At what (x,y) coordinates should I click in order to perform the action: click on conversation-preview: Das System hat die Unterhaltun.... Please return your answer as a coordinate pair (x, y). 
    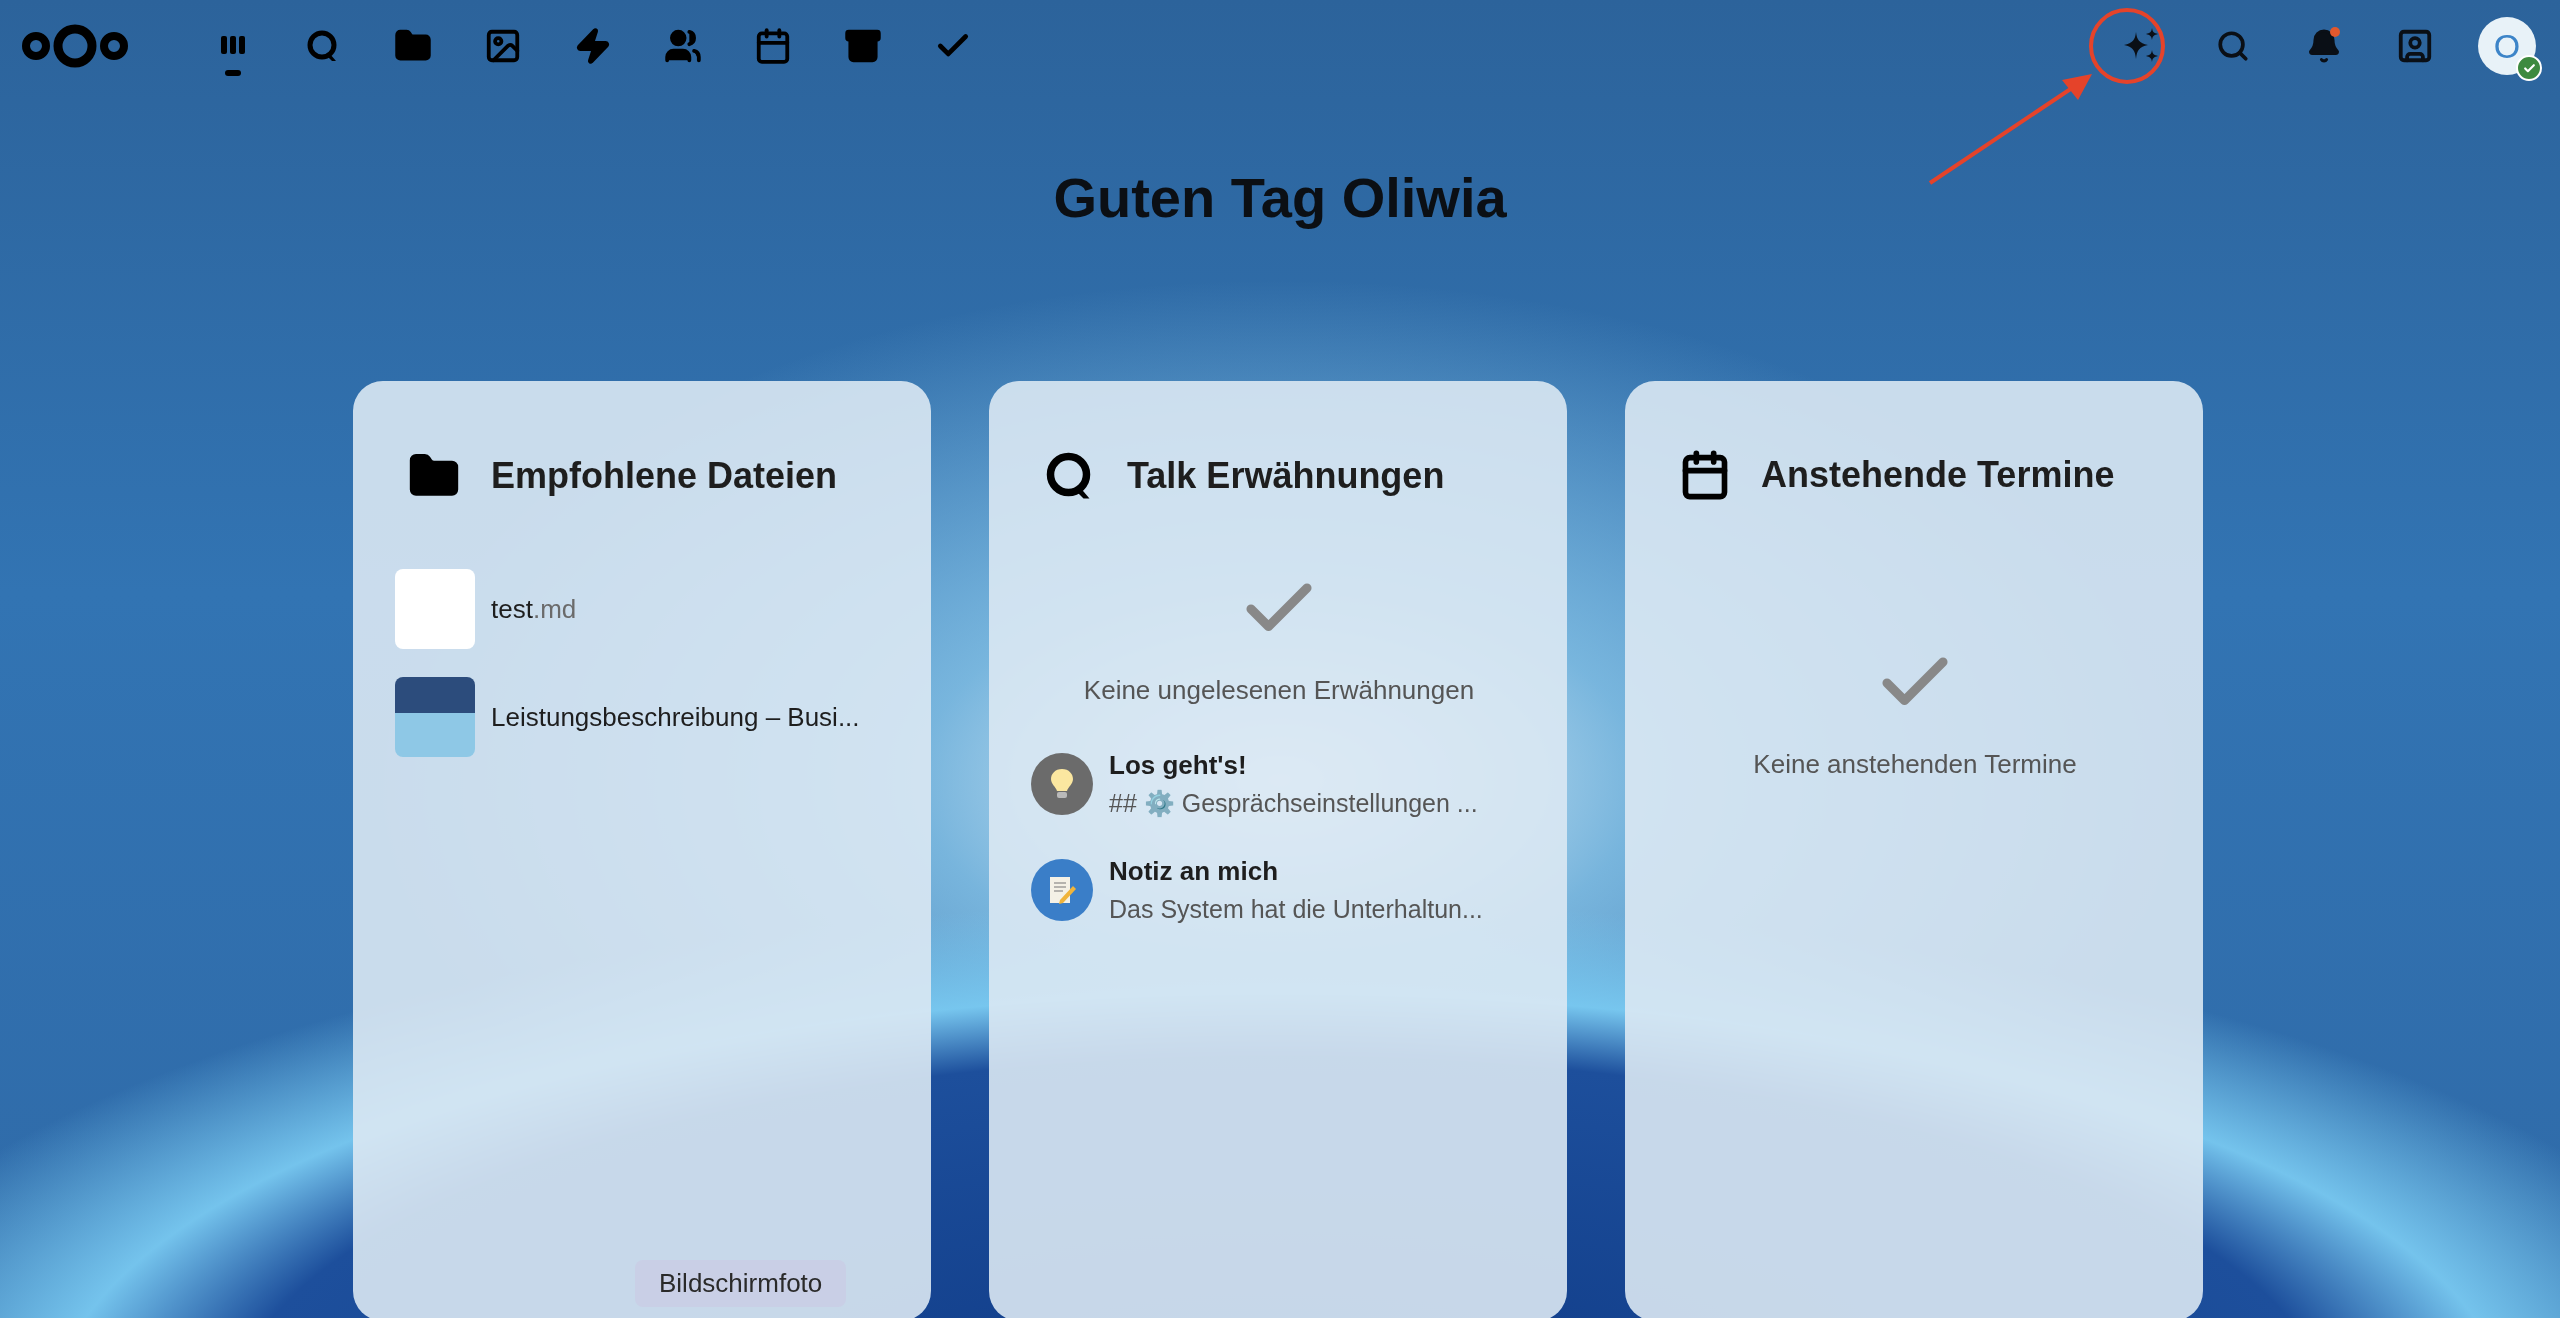
    Looking at the image, I should click on (1296, 910).